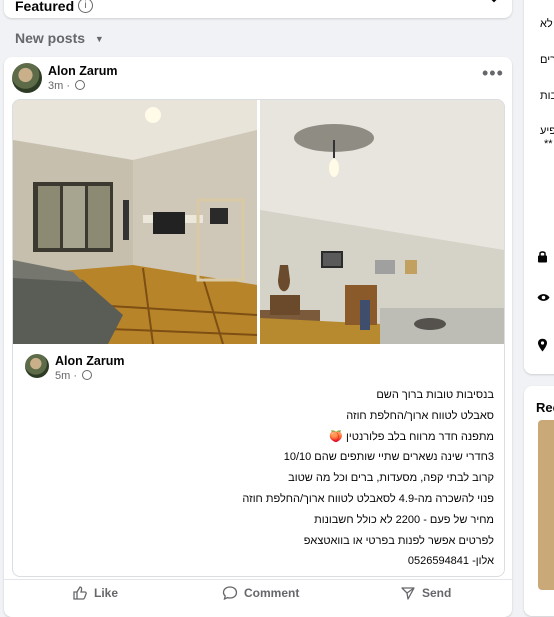 Image resolution: width=554 pixels, height=617 pixels. Describe the element at coordinates (56, 86) in the screenshot. I see `post-time: 3m` at that location.